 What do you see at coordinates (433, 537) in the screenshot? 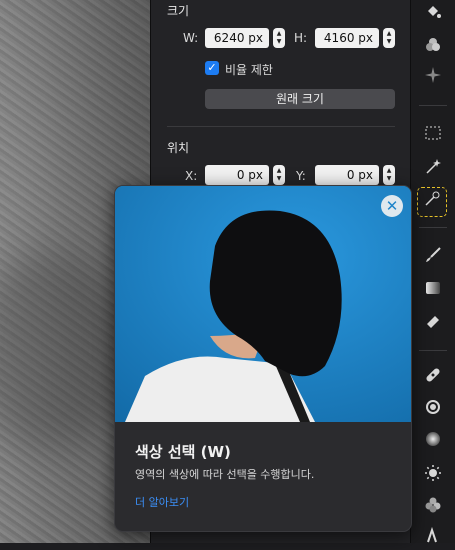
I see `pen-icon` at bounding box center [433, 537].